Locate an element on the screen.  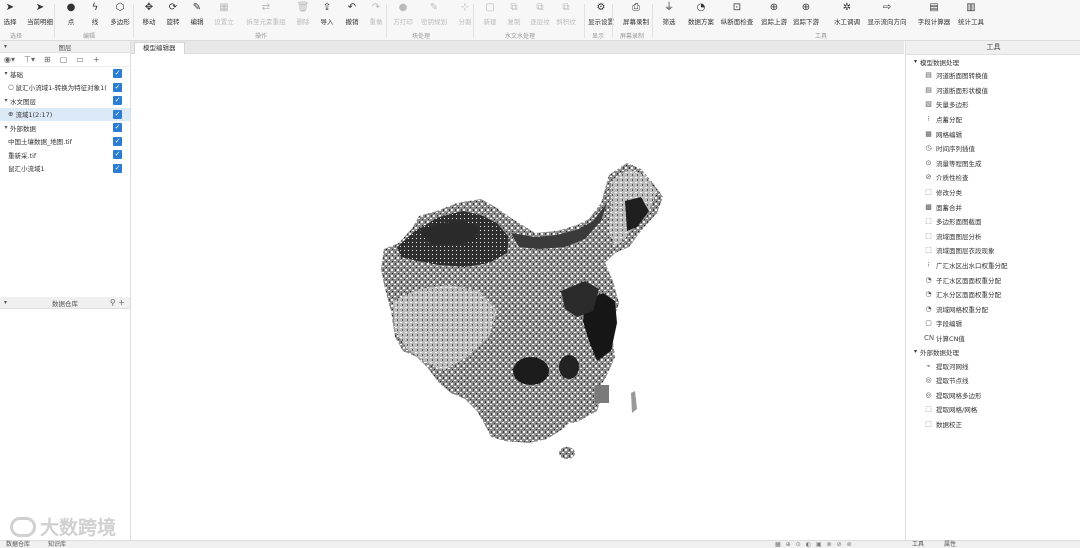
point-label: 点 is located at coordinates (71, 22).